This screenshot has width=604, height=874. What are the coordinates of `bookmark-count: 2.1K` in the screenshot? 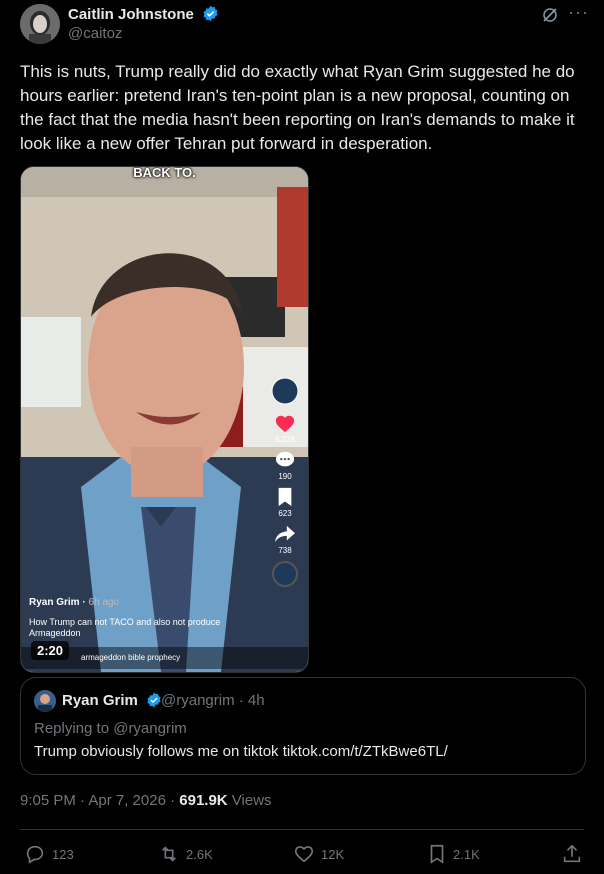 It's located at (466, 854).